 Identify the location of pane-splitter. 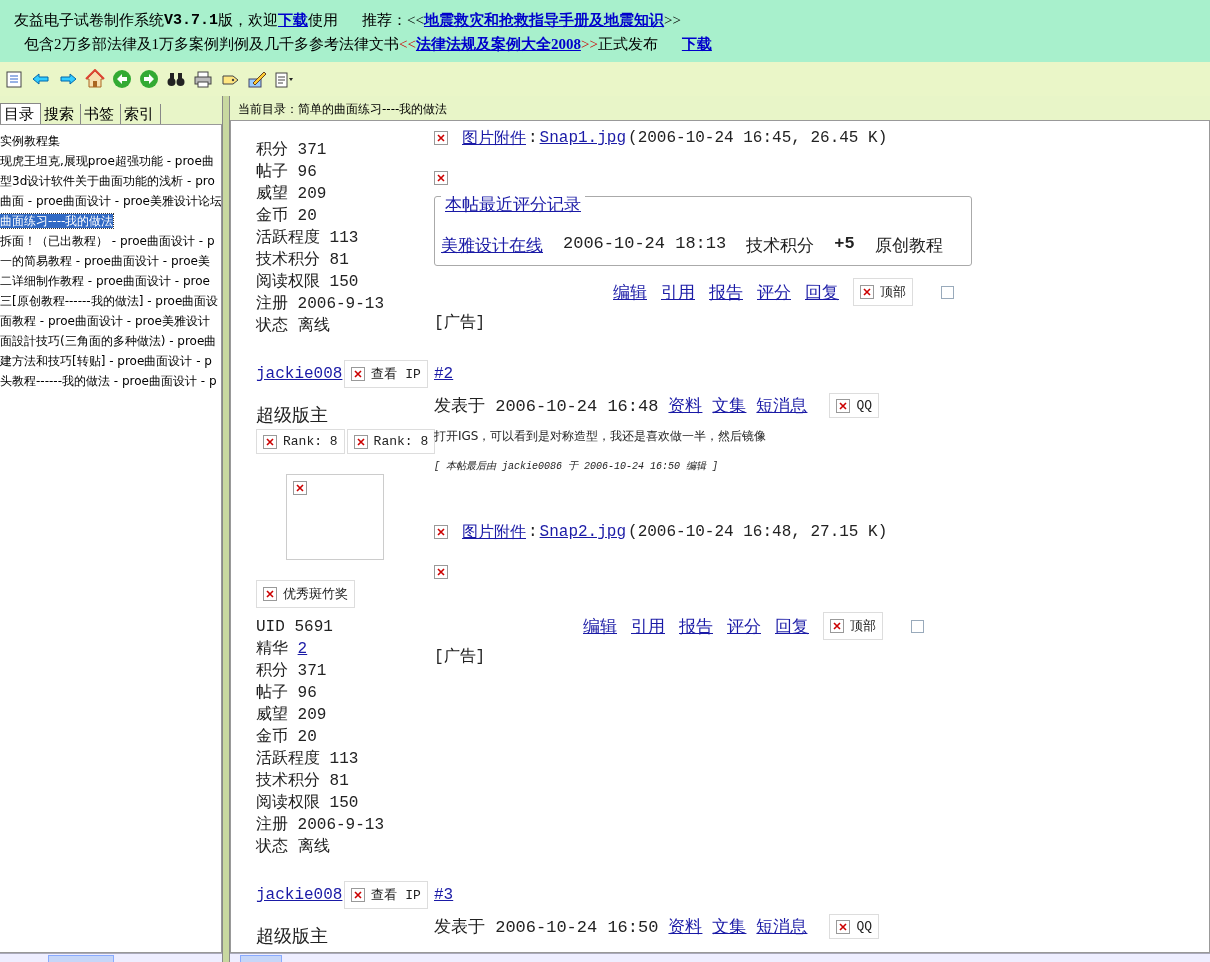
(226, 529).